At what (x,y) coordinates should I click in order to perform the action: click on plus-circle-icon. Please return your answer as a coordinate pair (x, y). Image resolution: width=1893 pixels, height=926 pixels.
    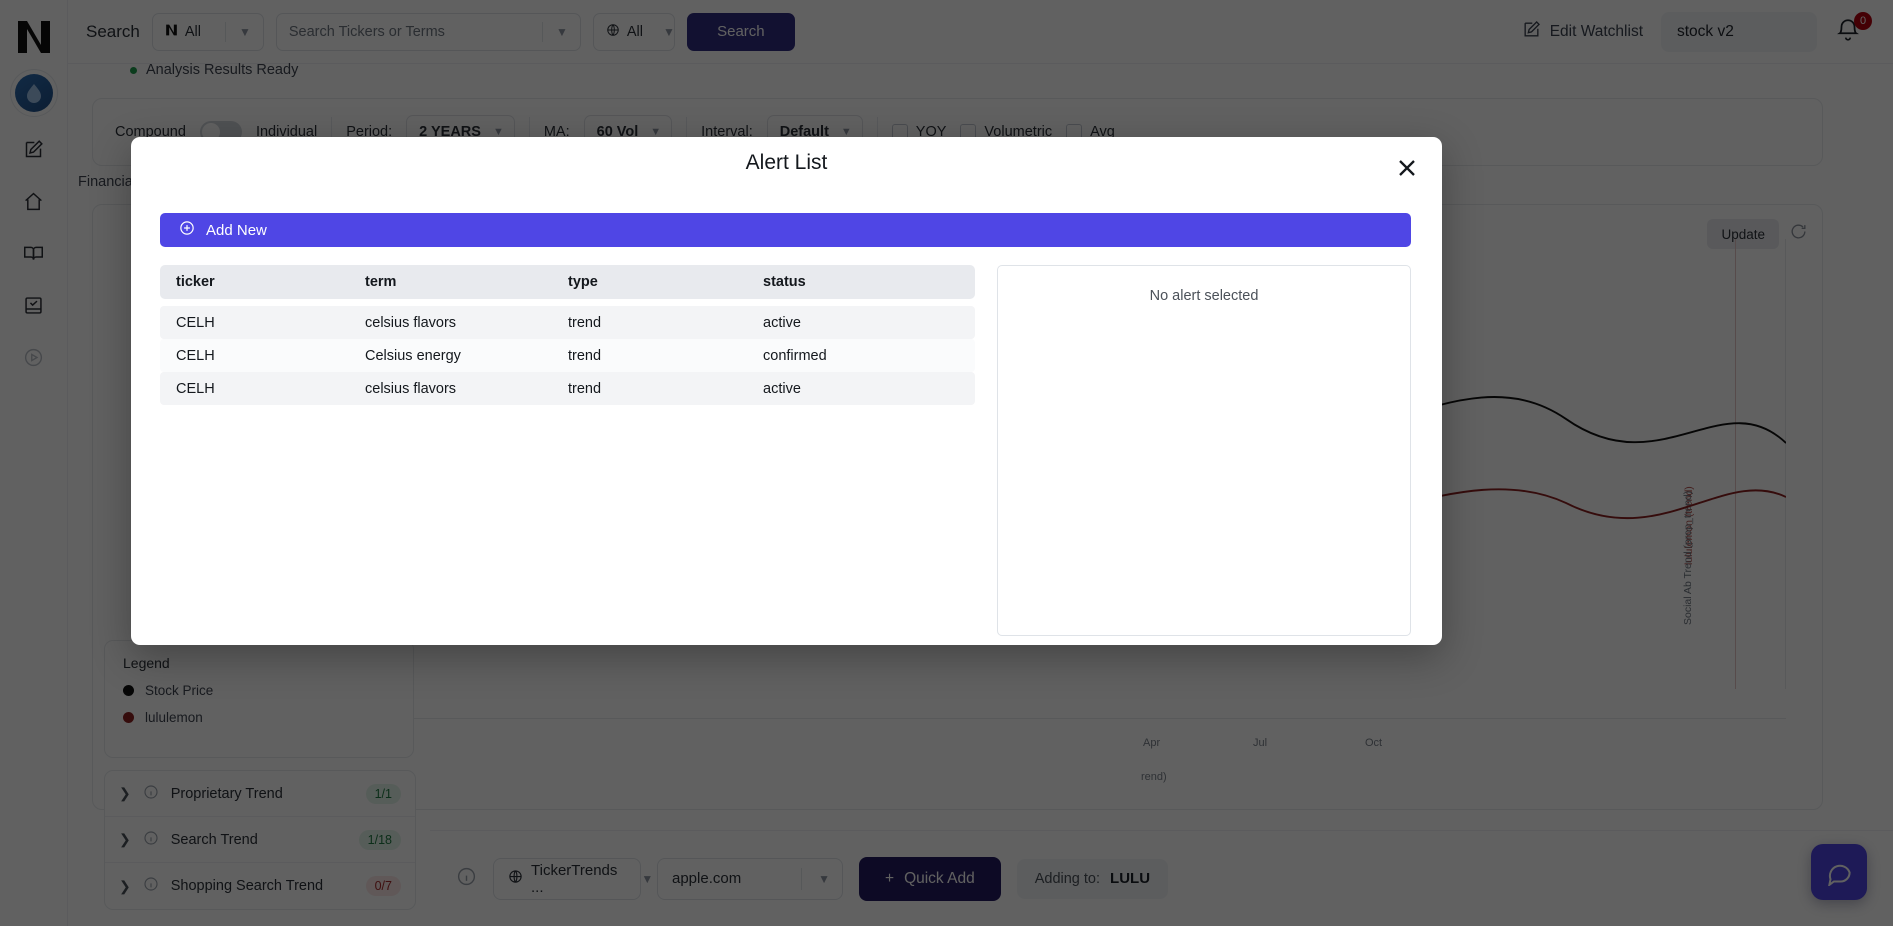
    Looking at the image, I should click on (187, 230).